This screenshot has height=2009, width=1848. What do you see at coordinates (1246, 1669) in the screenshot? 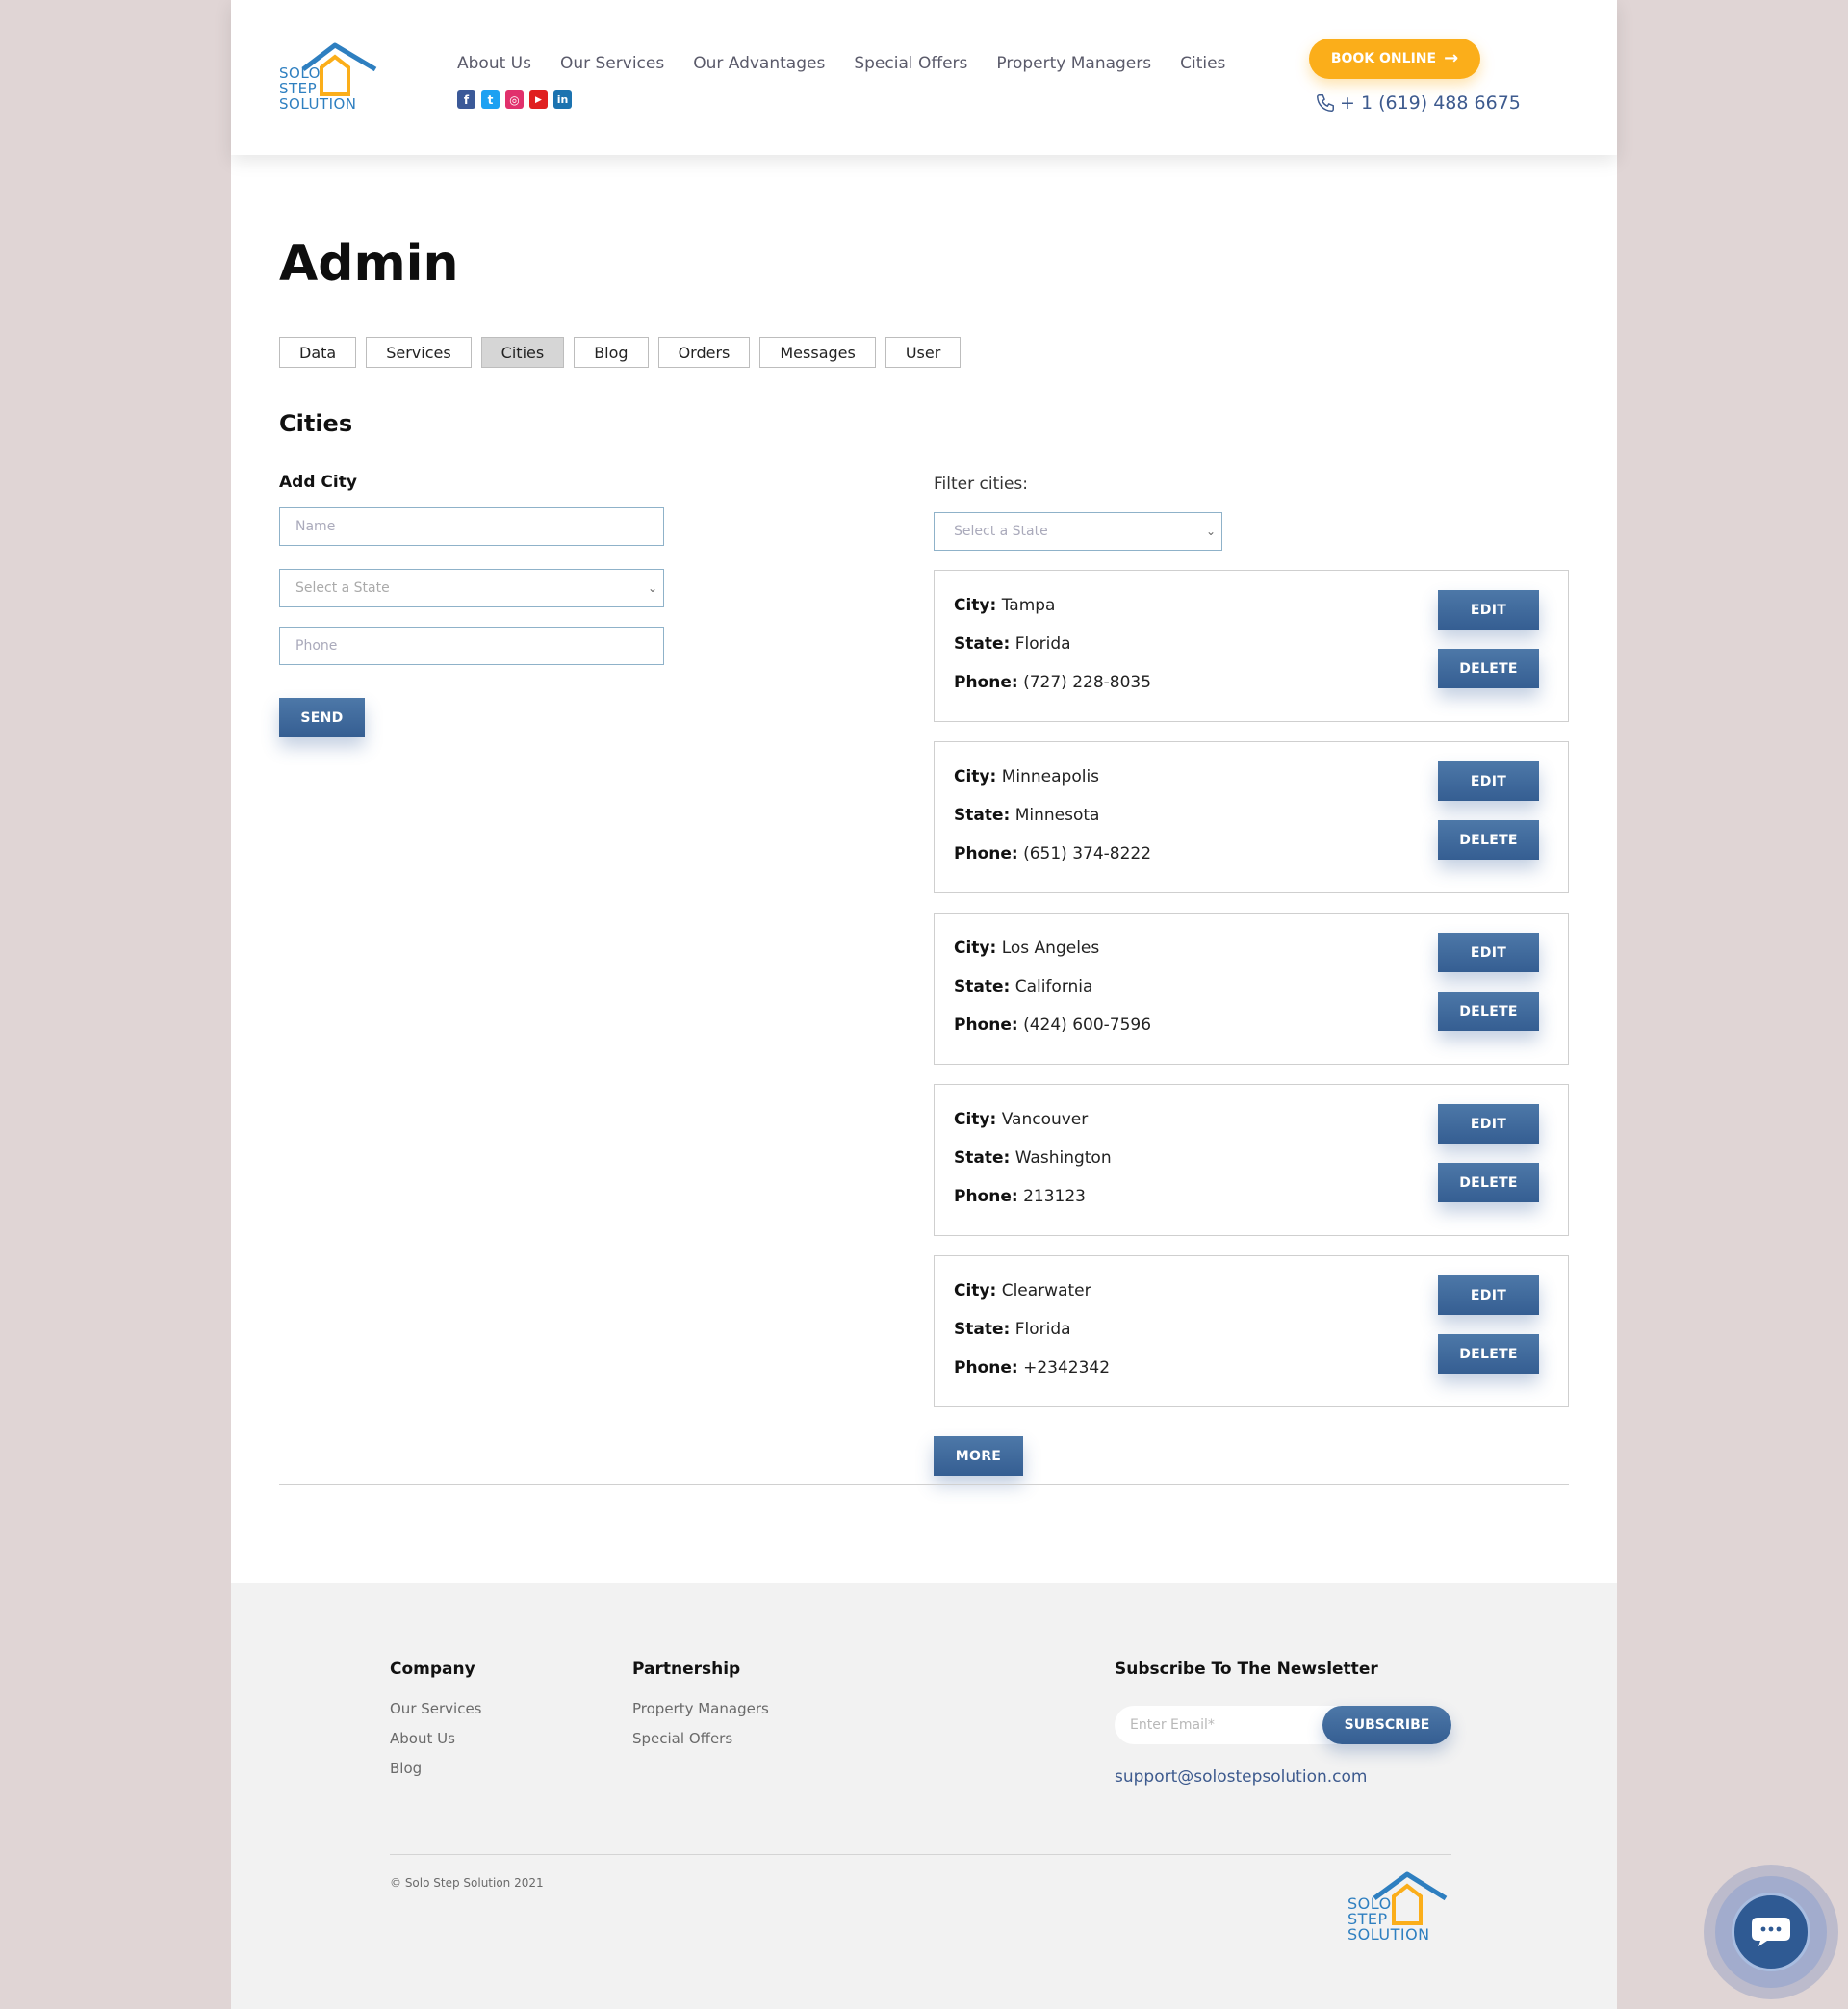
I see `newsletter-title: Subscribe To The Newsletter` at bounding box center [1246, 1669].